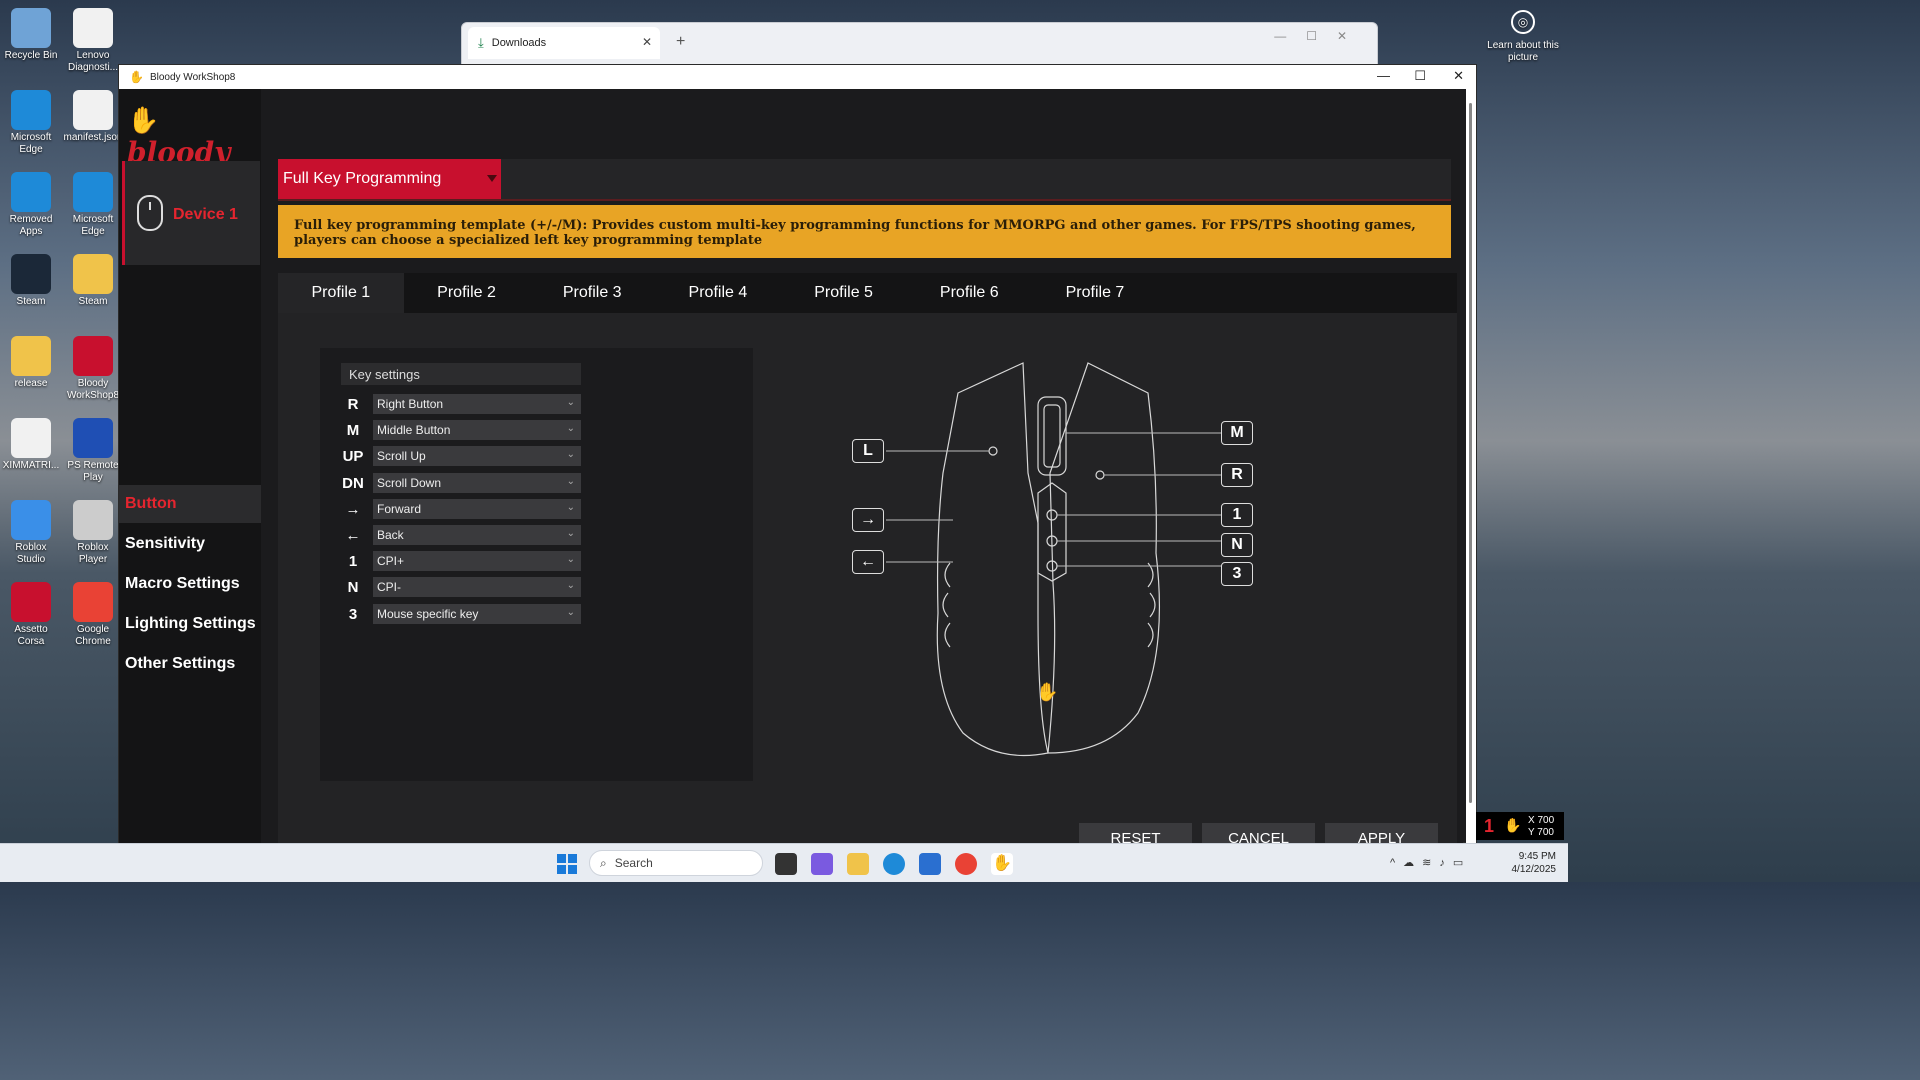  I want to click on tab-profile-5: Profile 5, so click(844, 293).